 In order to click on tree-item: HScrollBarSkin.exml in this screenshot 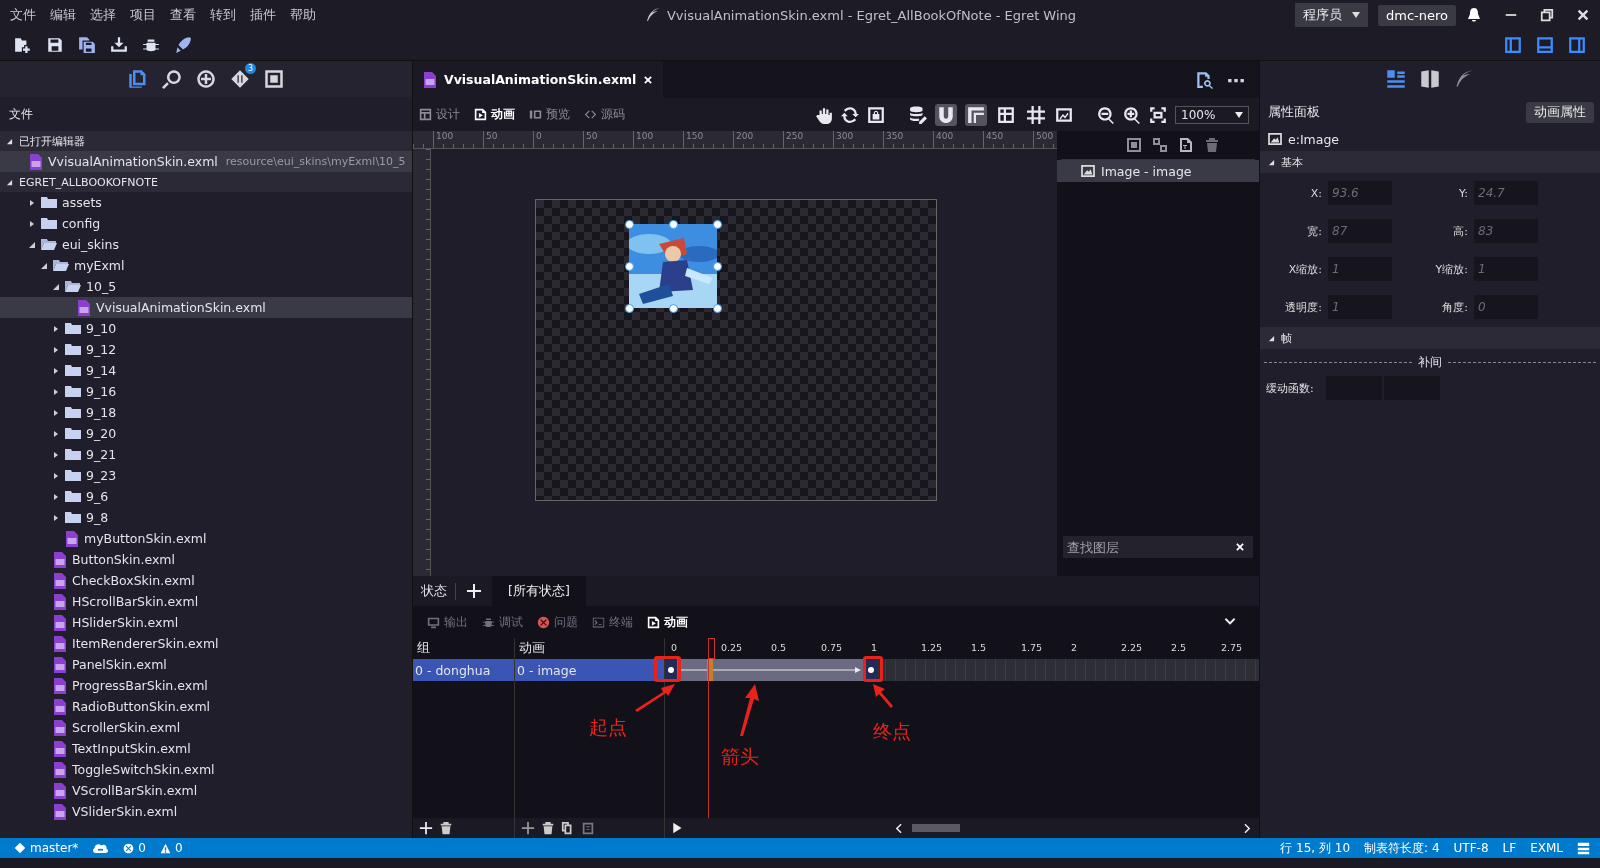, I will do `click(206, 601)`.